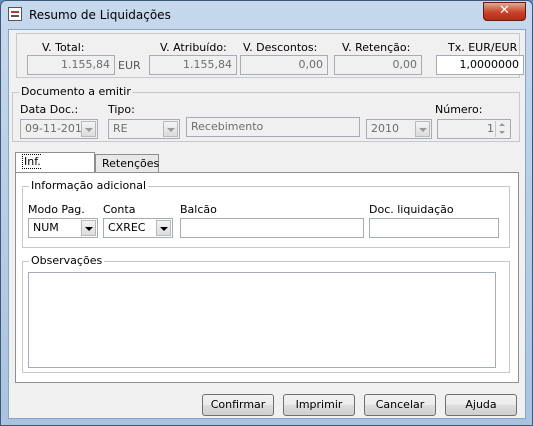  Describe the element at coordinates (63, 228) in the screenshot. I see `modo-pag-combo: NUM` at that location.